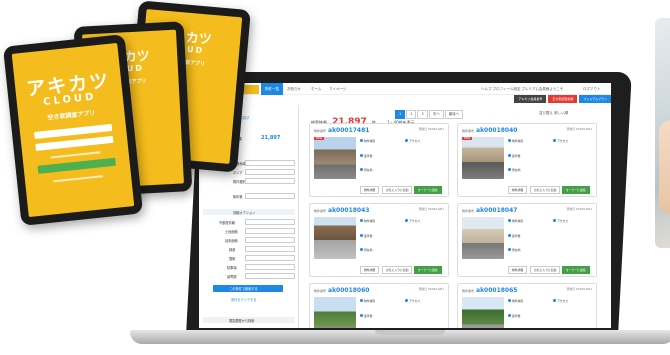 The image size is (670, 355). I want to click on login-password-field, so click(74, 143).